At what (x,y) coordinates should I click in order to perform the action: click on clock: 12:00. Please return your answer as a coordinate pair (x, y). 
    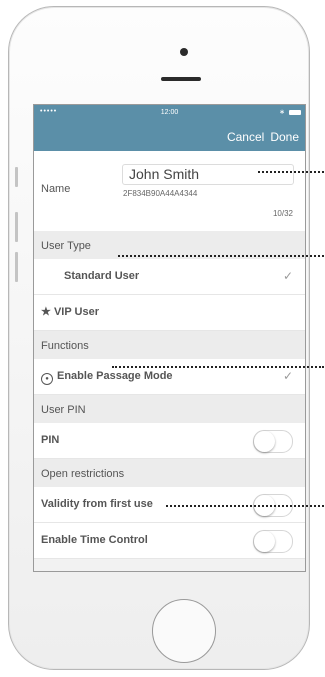
    Looking at the image, I should click on (169, 112).